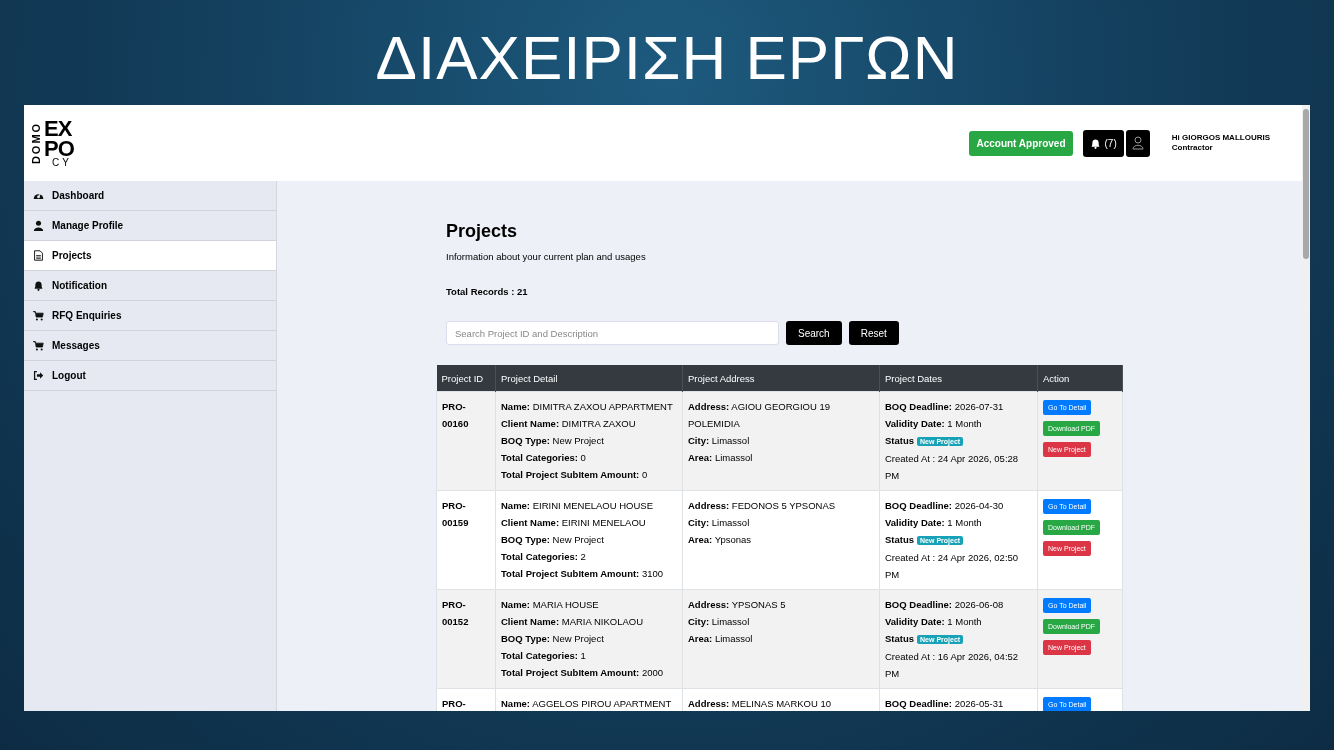 The width and height of the screenshot is (1334, 750). Describe the element at coordinates (454, 704) in the screenshot. I see `project-id: PRO-` at that location.